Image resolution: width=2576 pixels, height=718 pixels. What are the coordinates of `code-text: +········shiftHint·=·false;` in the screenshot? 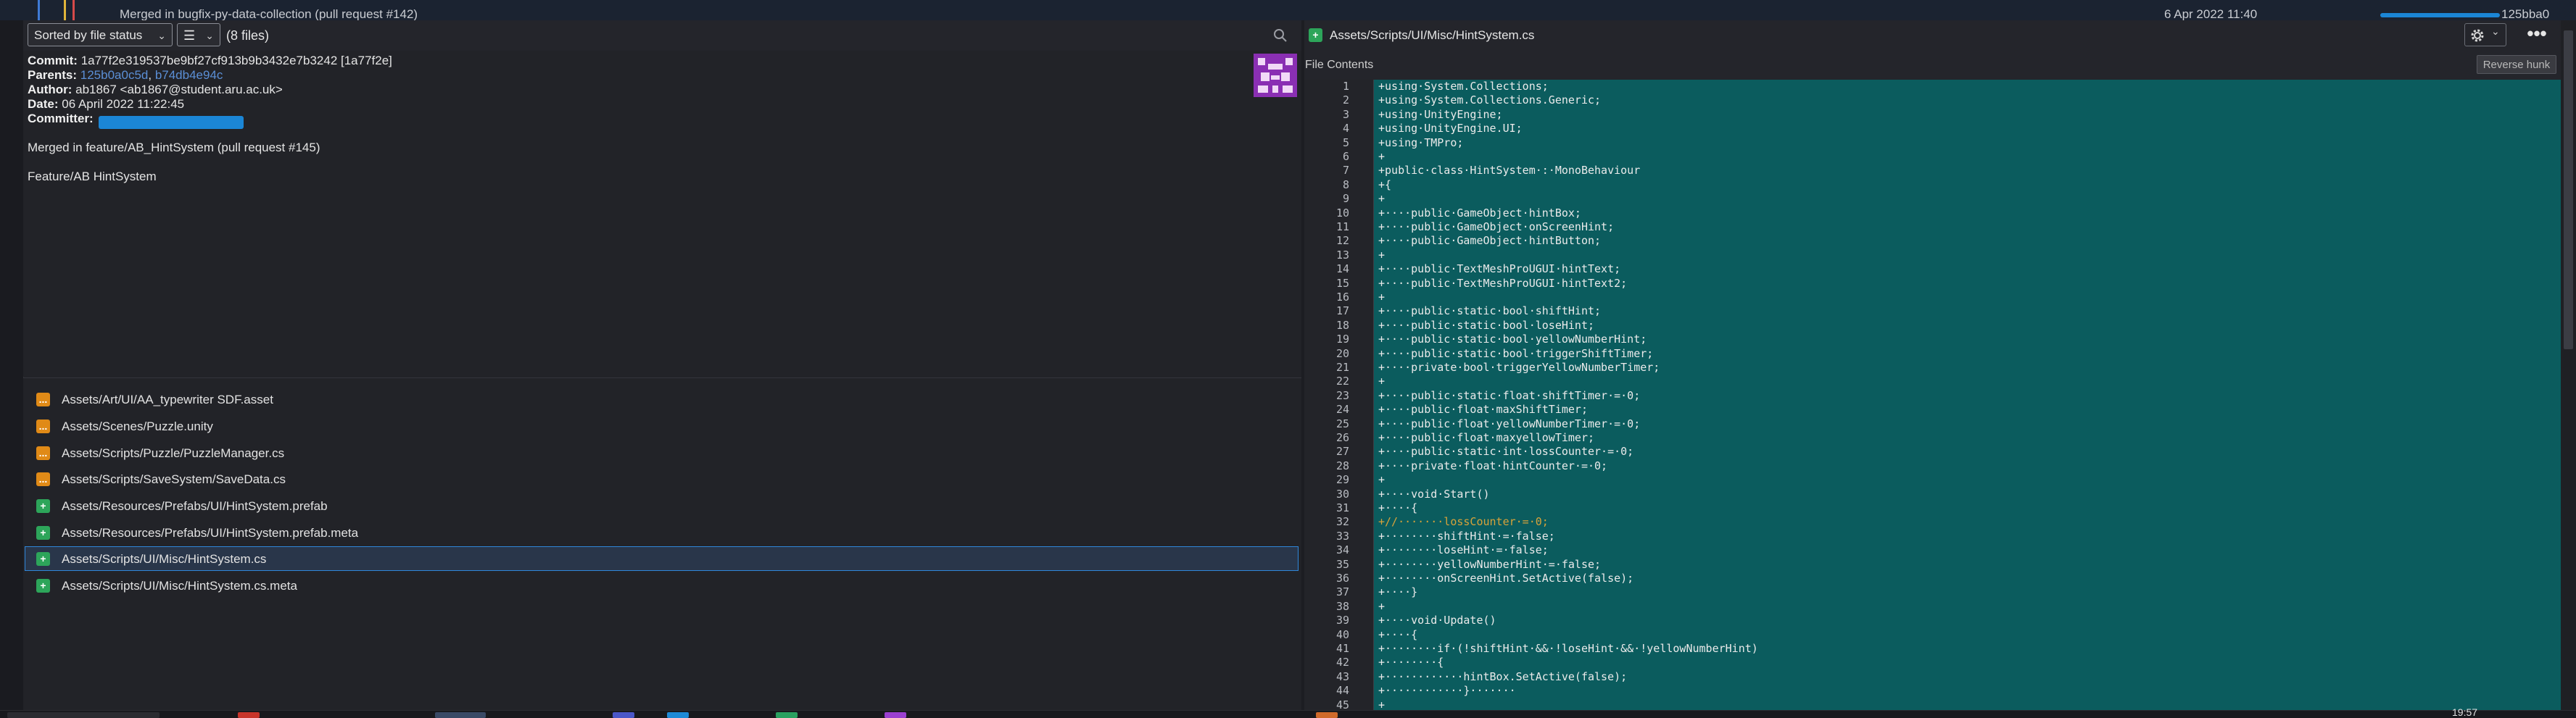 It's located at (1467, 536).